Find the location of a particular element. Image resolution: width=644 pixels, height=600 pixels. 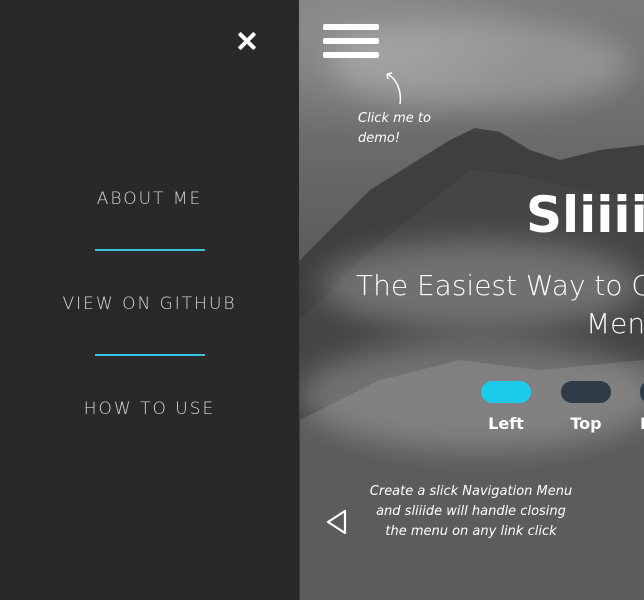

close-icon is located at coordinates (247, 41).